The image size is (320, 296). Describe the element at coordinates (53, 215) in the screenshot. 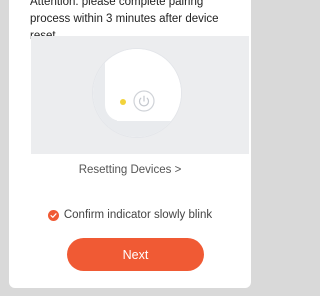

I see `check-icon` at that location.